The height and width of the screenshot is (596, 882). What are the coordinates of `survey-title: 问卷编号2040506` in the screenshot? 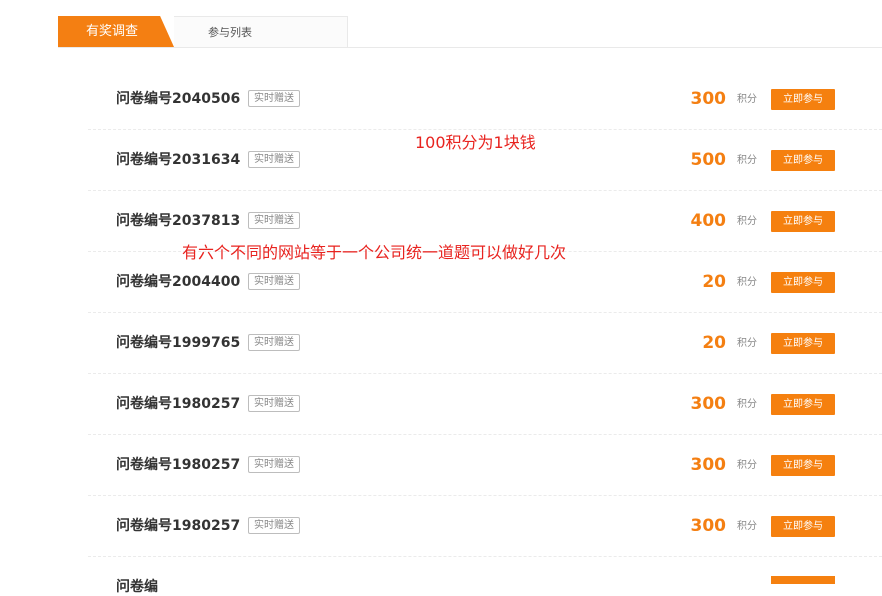 It's located at (178, 99).